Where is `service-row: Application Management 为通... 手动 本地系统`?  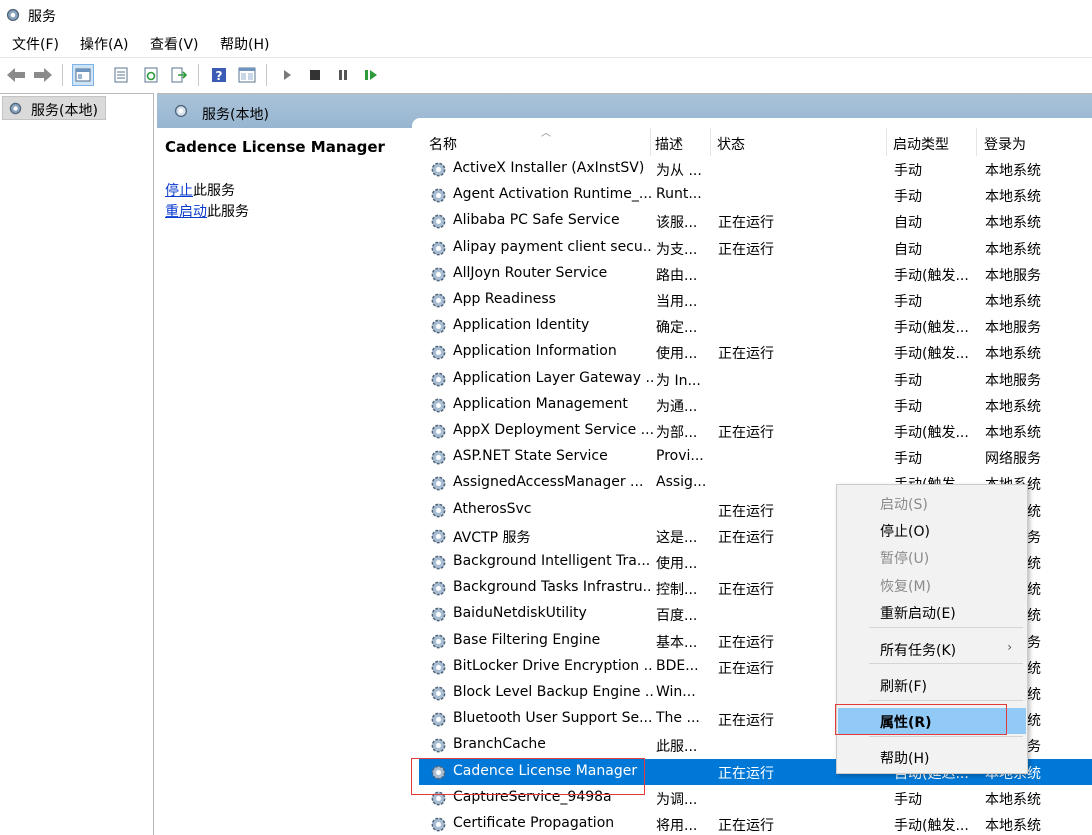
service-row: Application Management 为通... 手动 本地系统 is located at coordinates (755, 405).